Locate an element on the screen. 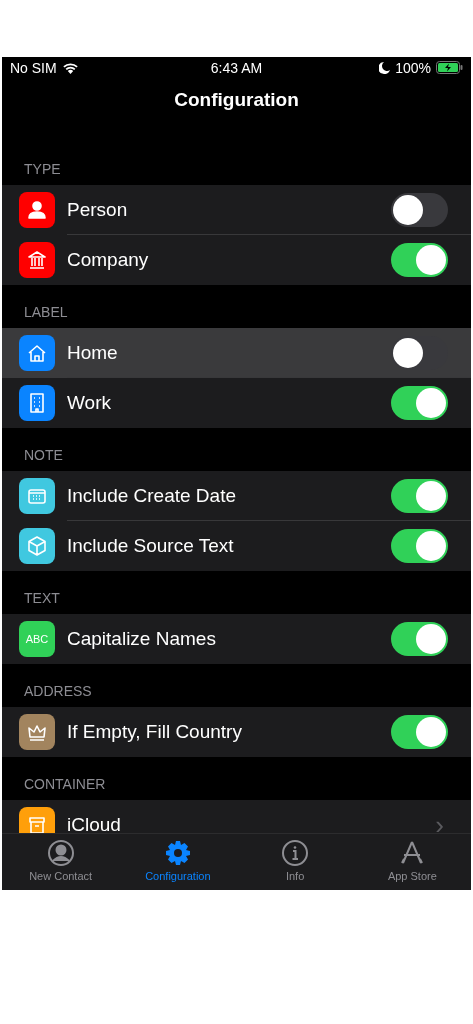 This screenshot has height=1024, width=473. settings-icon is located at coordinates (177, 853).